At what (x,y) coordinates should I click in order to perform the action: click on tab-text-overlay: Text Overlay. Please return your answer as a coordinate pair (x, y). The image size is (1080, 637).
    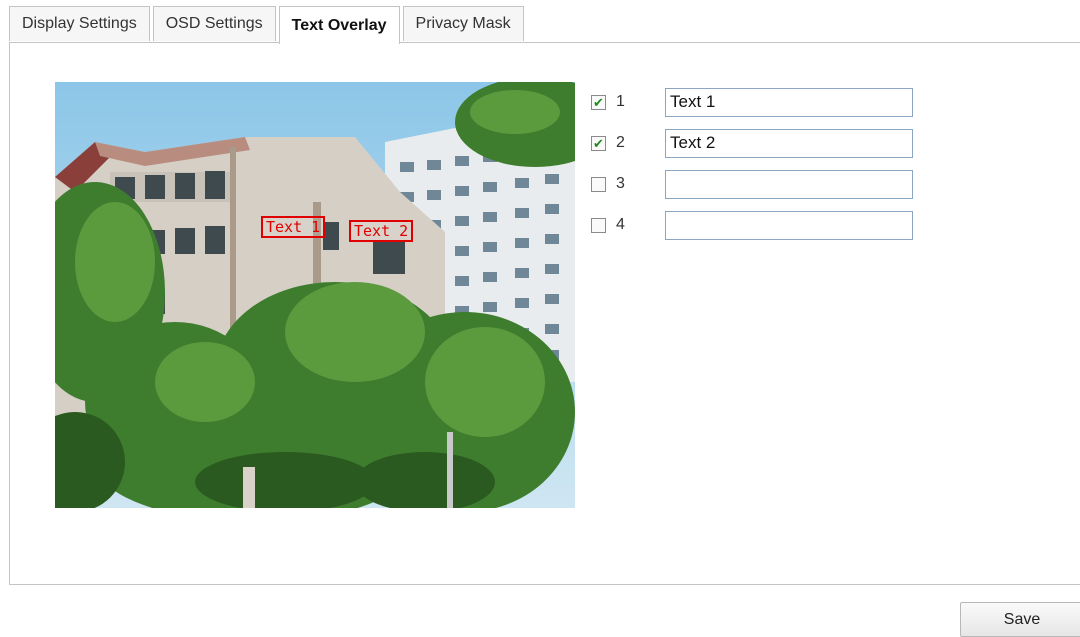
    Looking at the image, I should click on (339, 25).